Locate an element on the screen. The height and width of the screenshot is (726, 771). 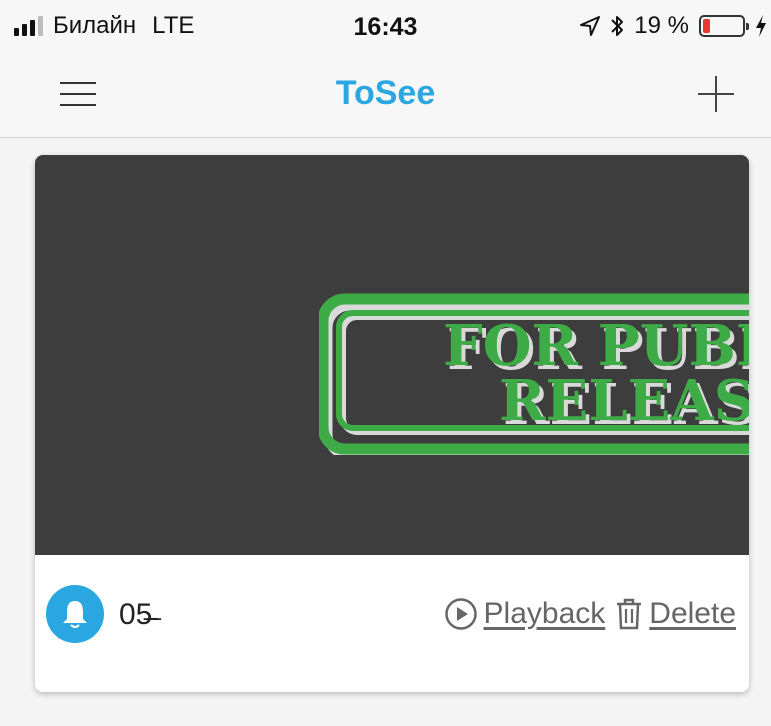
stamp-line-2: RELEASE is located at coordinates (624, 401).